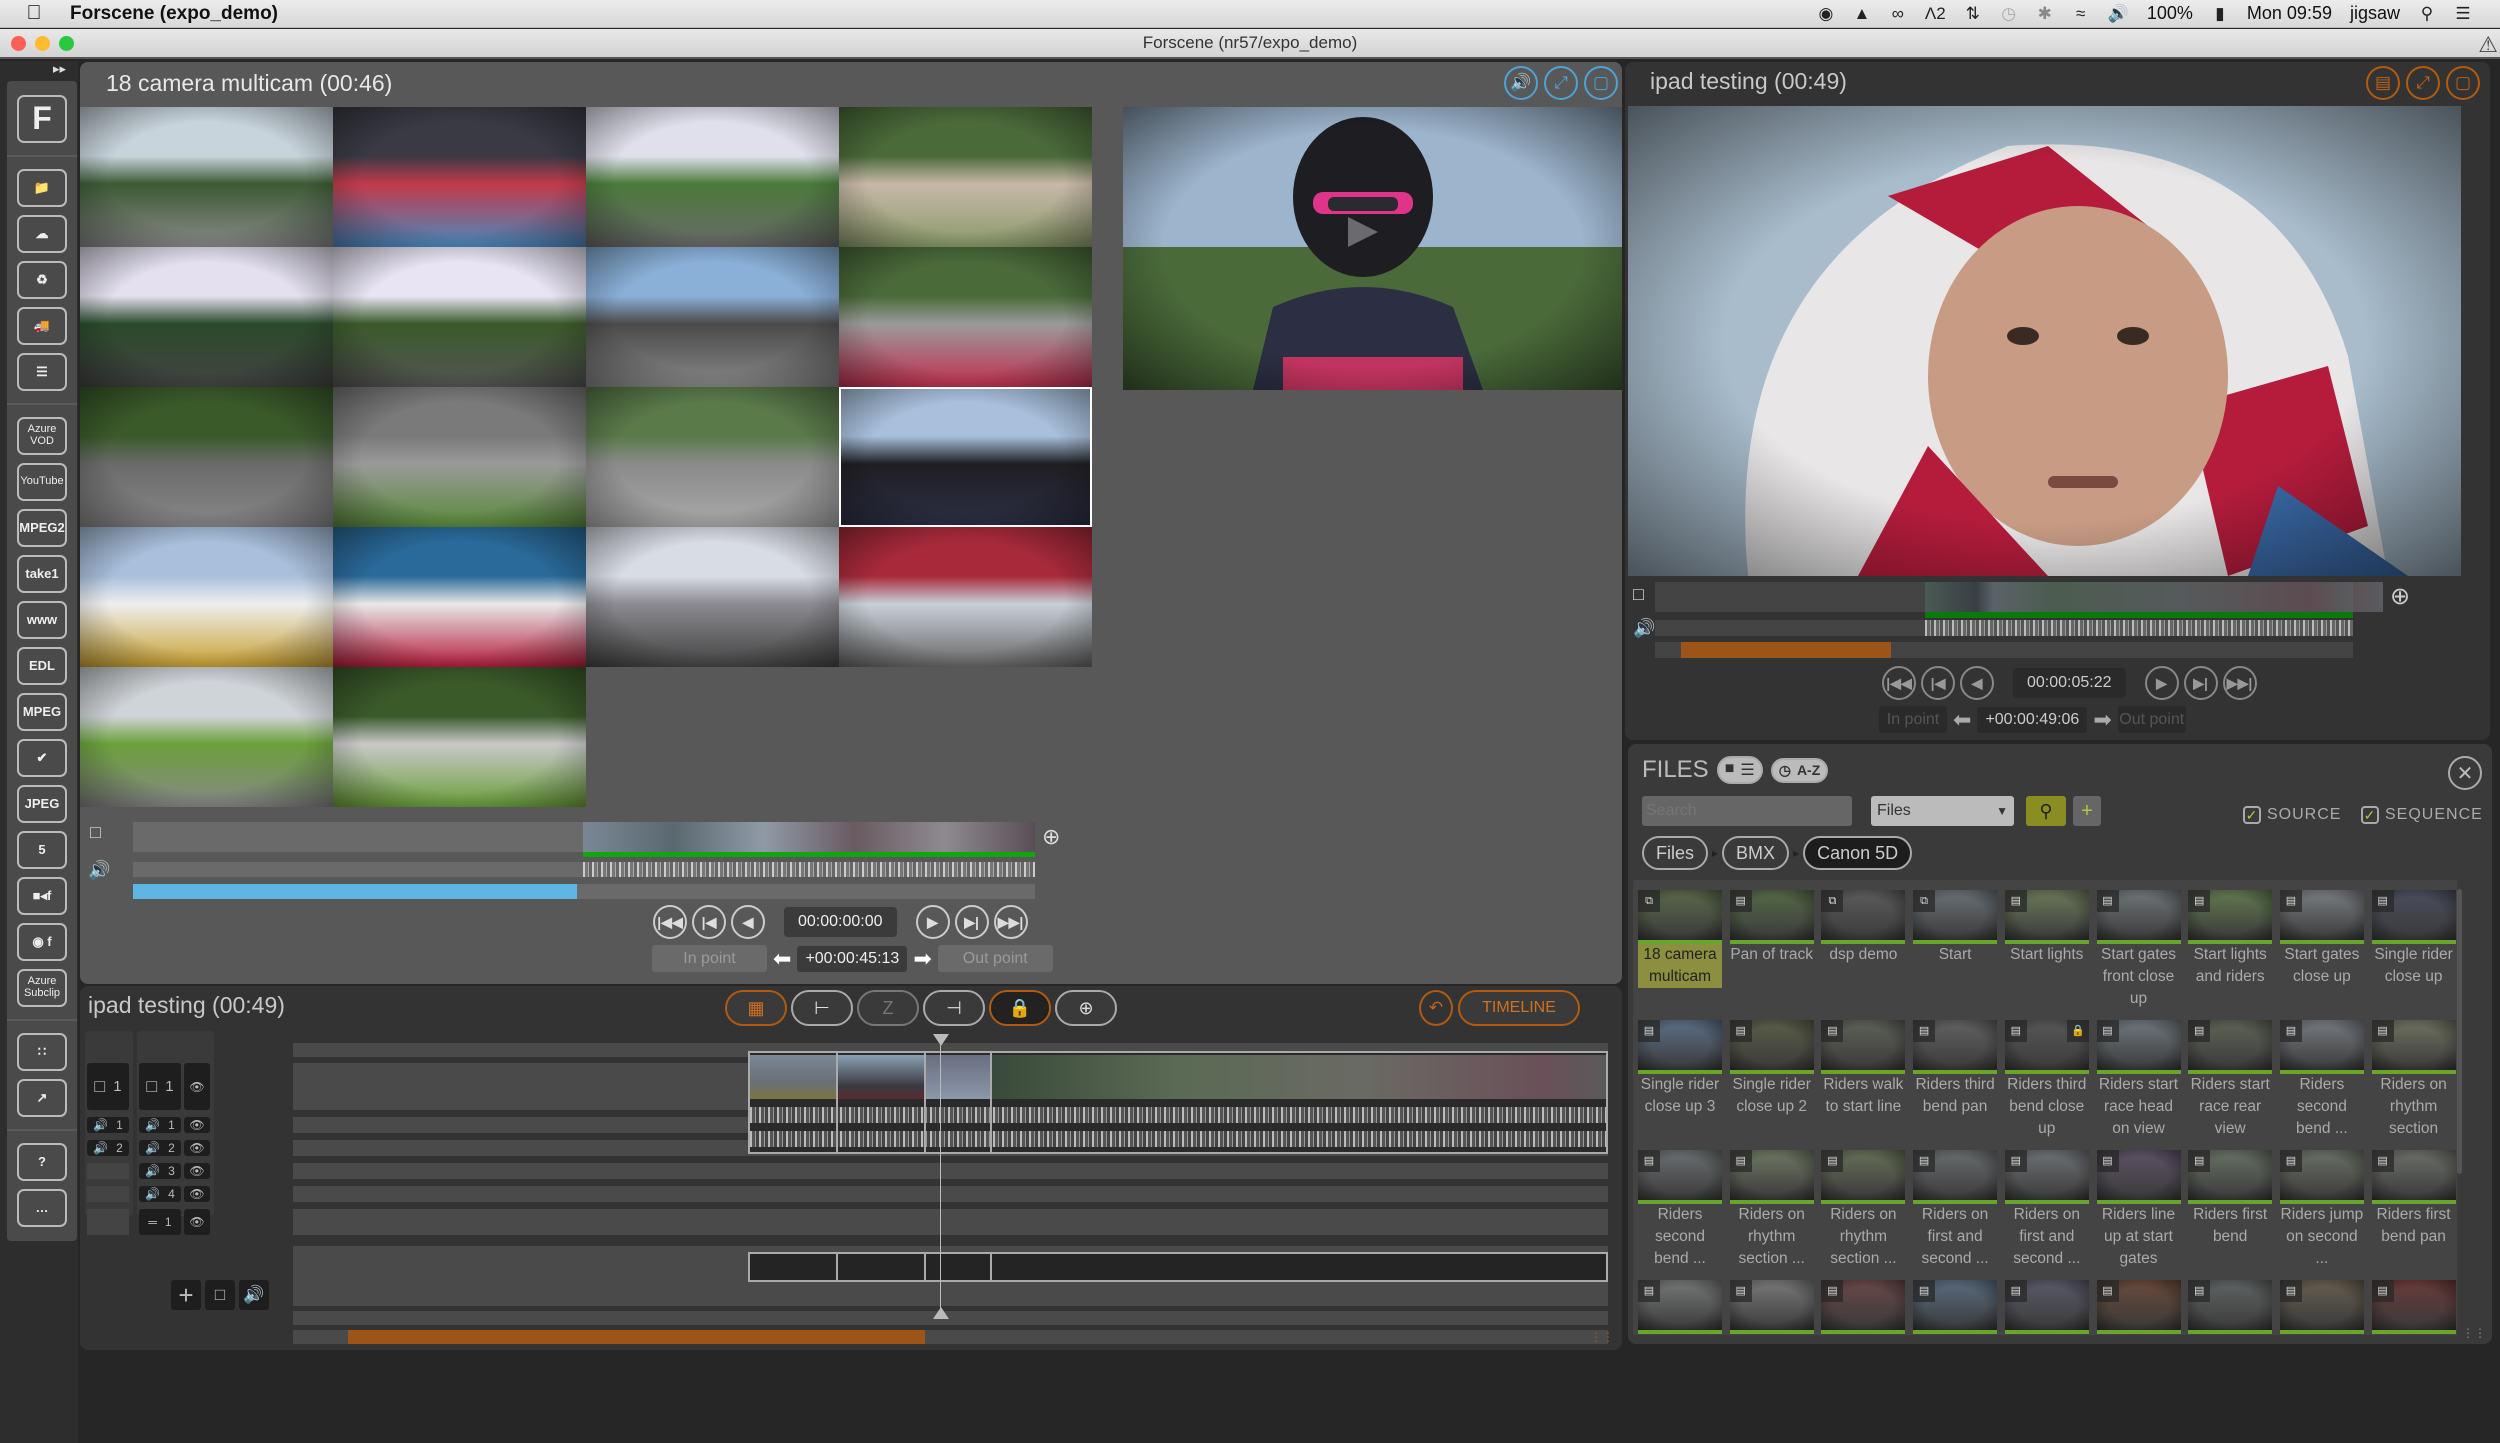 The image size is (2500, 1443). I want to click on sidebar-help-button: ?, so click(42, 1162).